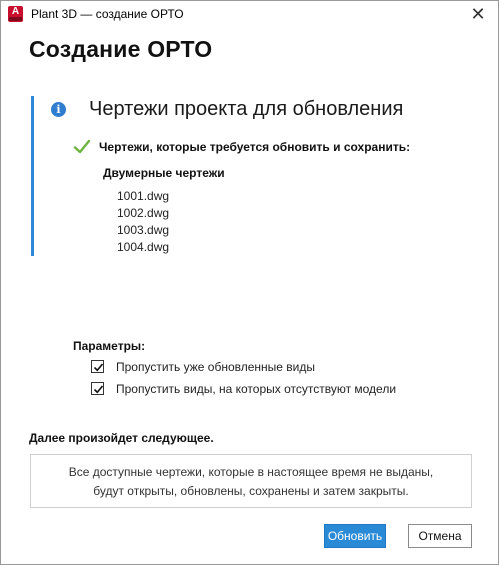 Image resolution: width=499 pixels, height=565 pixels. I want to click on info-icon: i, so click(58, 109).